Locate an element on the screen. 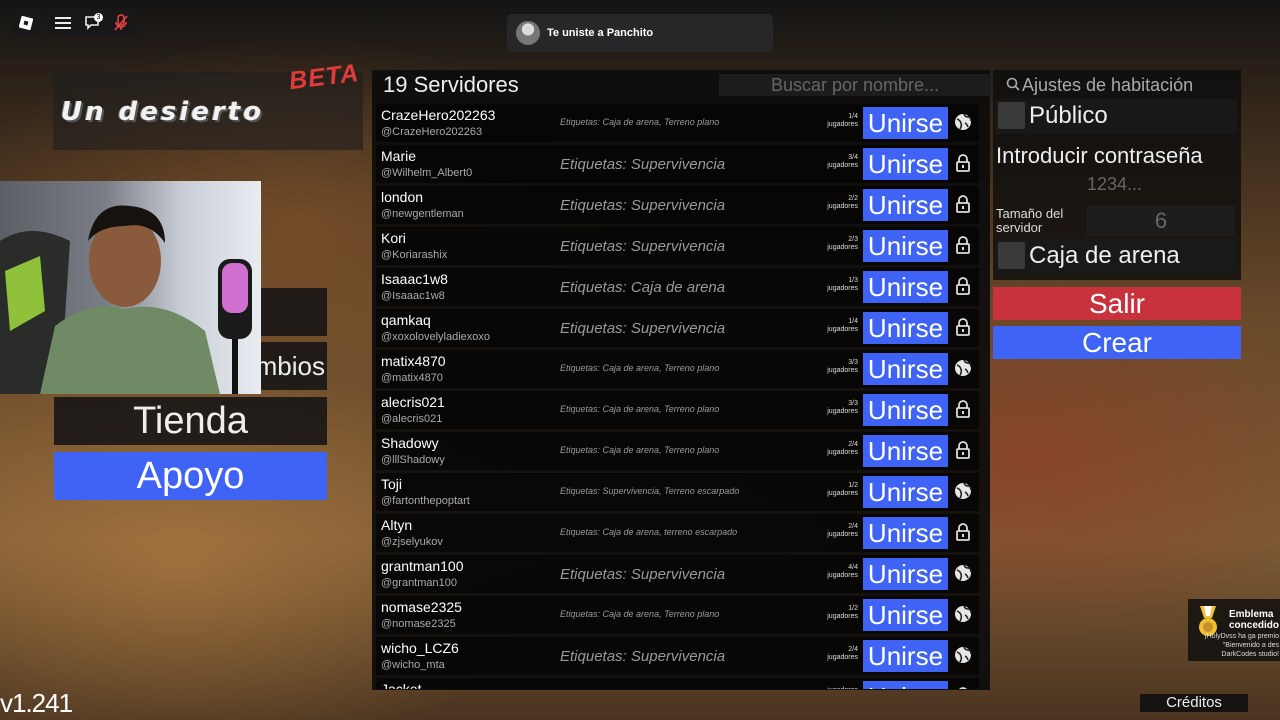  server-name: Jacket is located at coordinates (401, 685).